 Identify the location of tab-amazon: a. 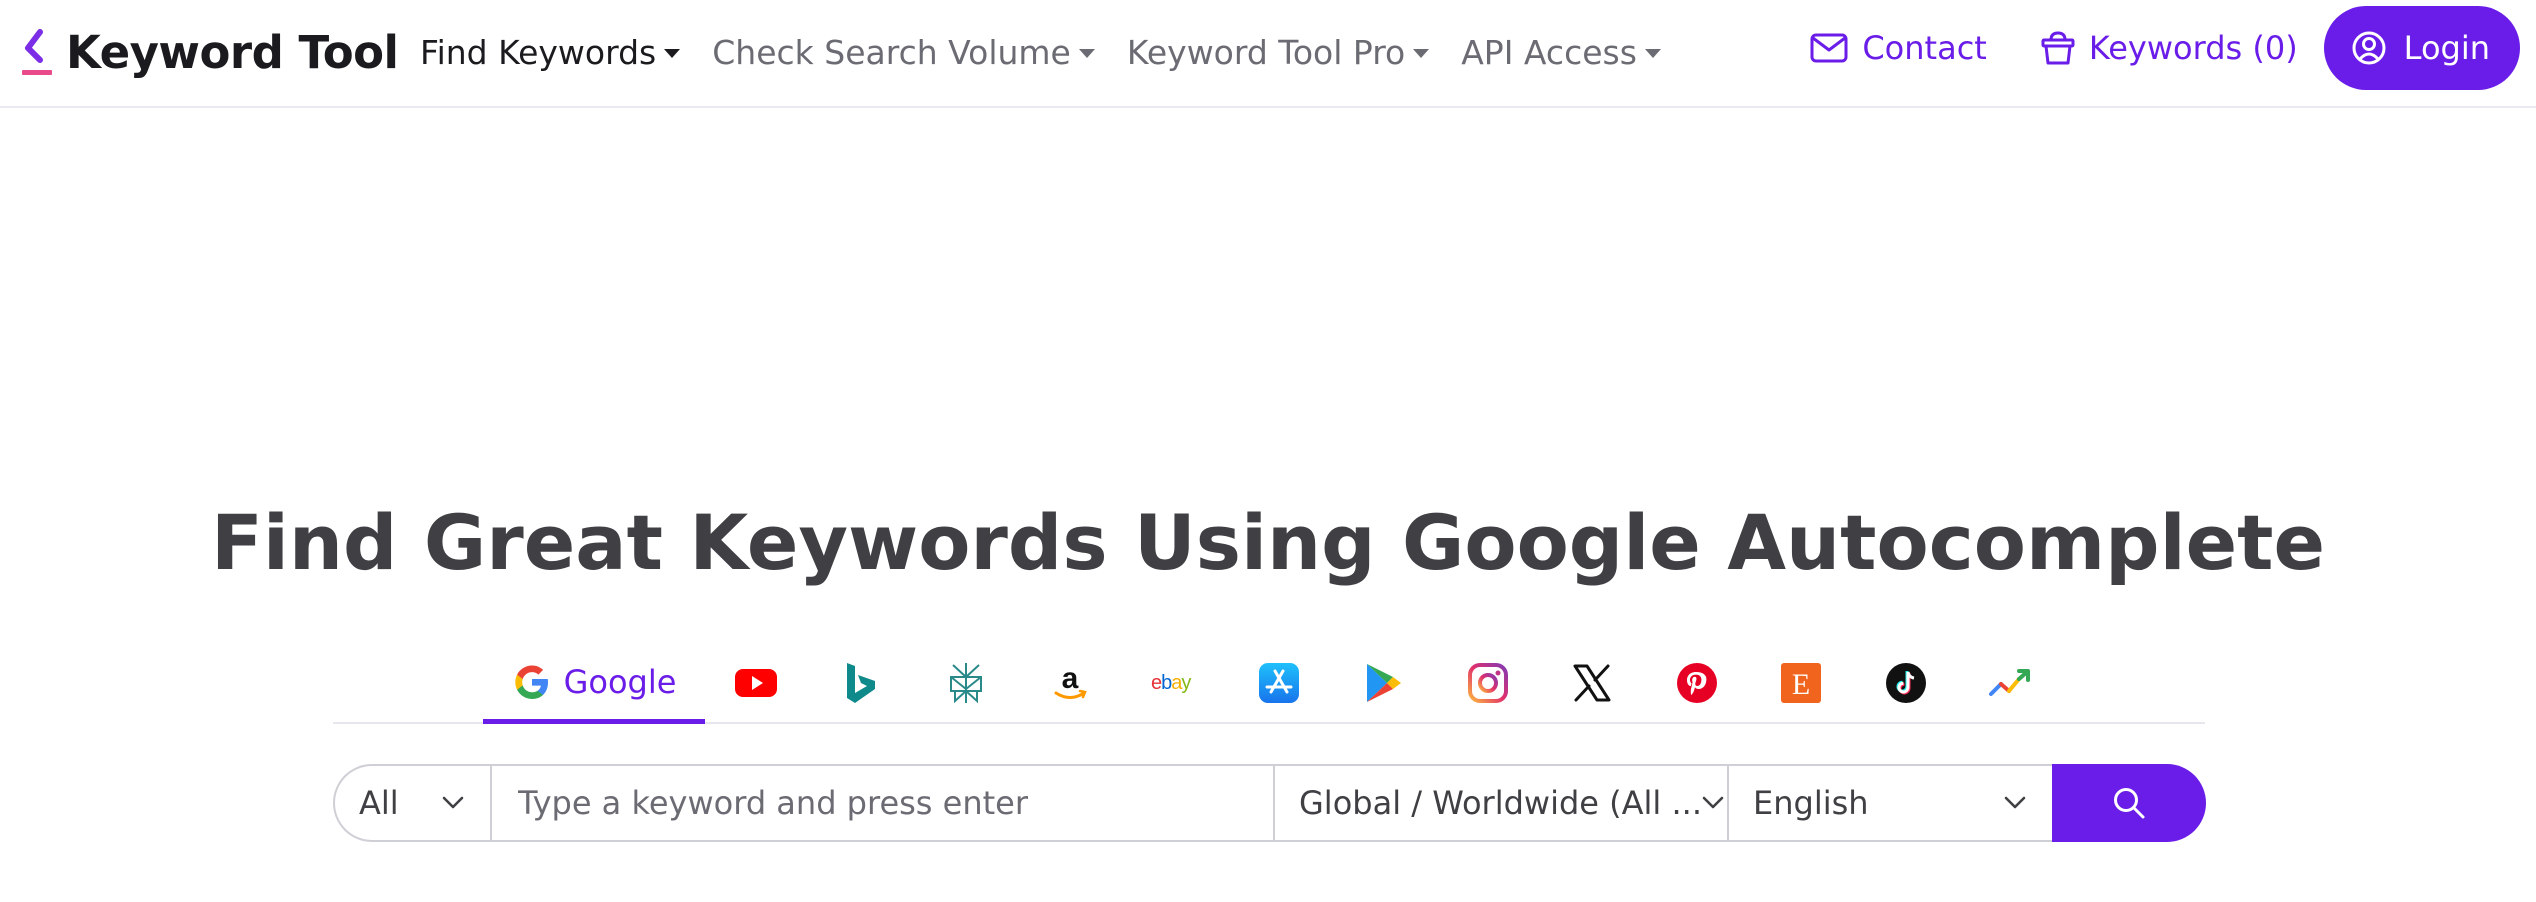
(1070, 683).